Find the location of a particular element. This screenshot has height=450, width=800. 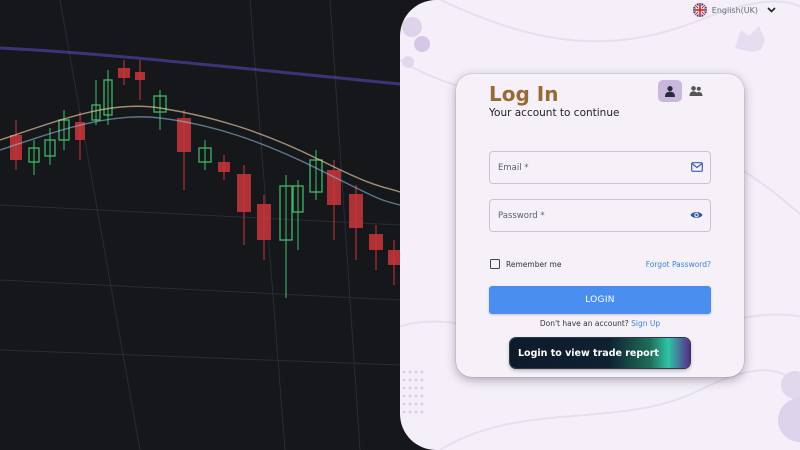

language-label: English(UK) is located at coordinates (734, 10).